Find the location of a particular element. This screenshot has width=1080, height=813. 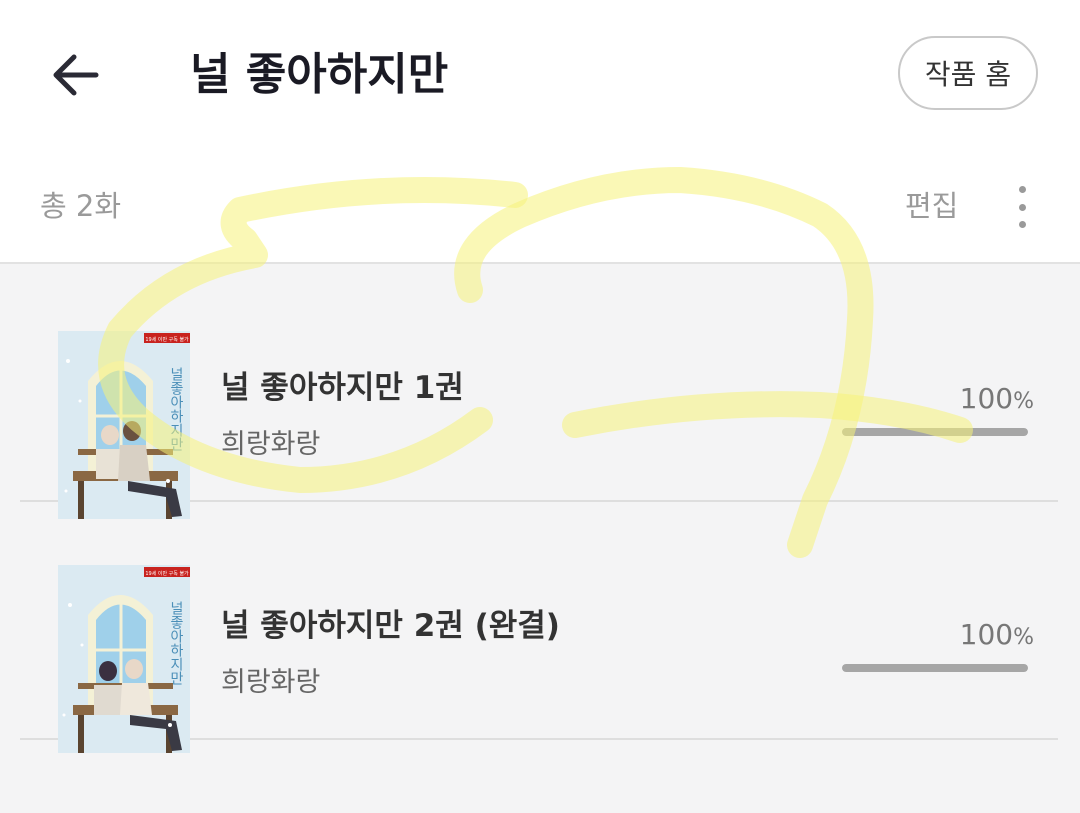

back-button is located at coordinates (75, 75).